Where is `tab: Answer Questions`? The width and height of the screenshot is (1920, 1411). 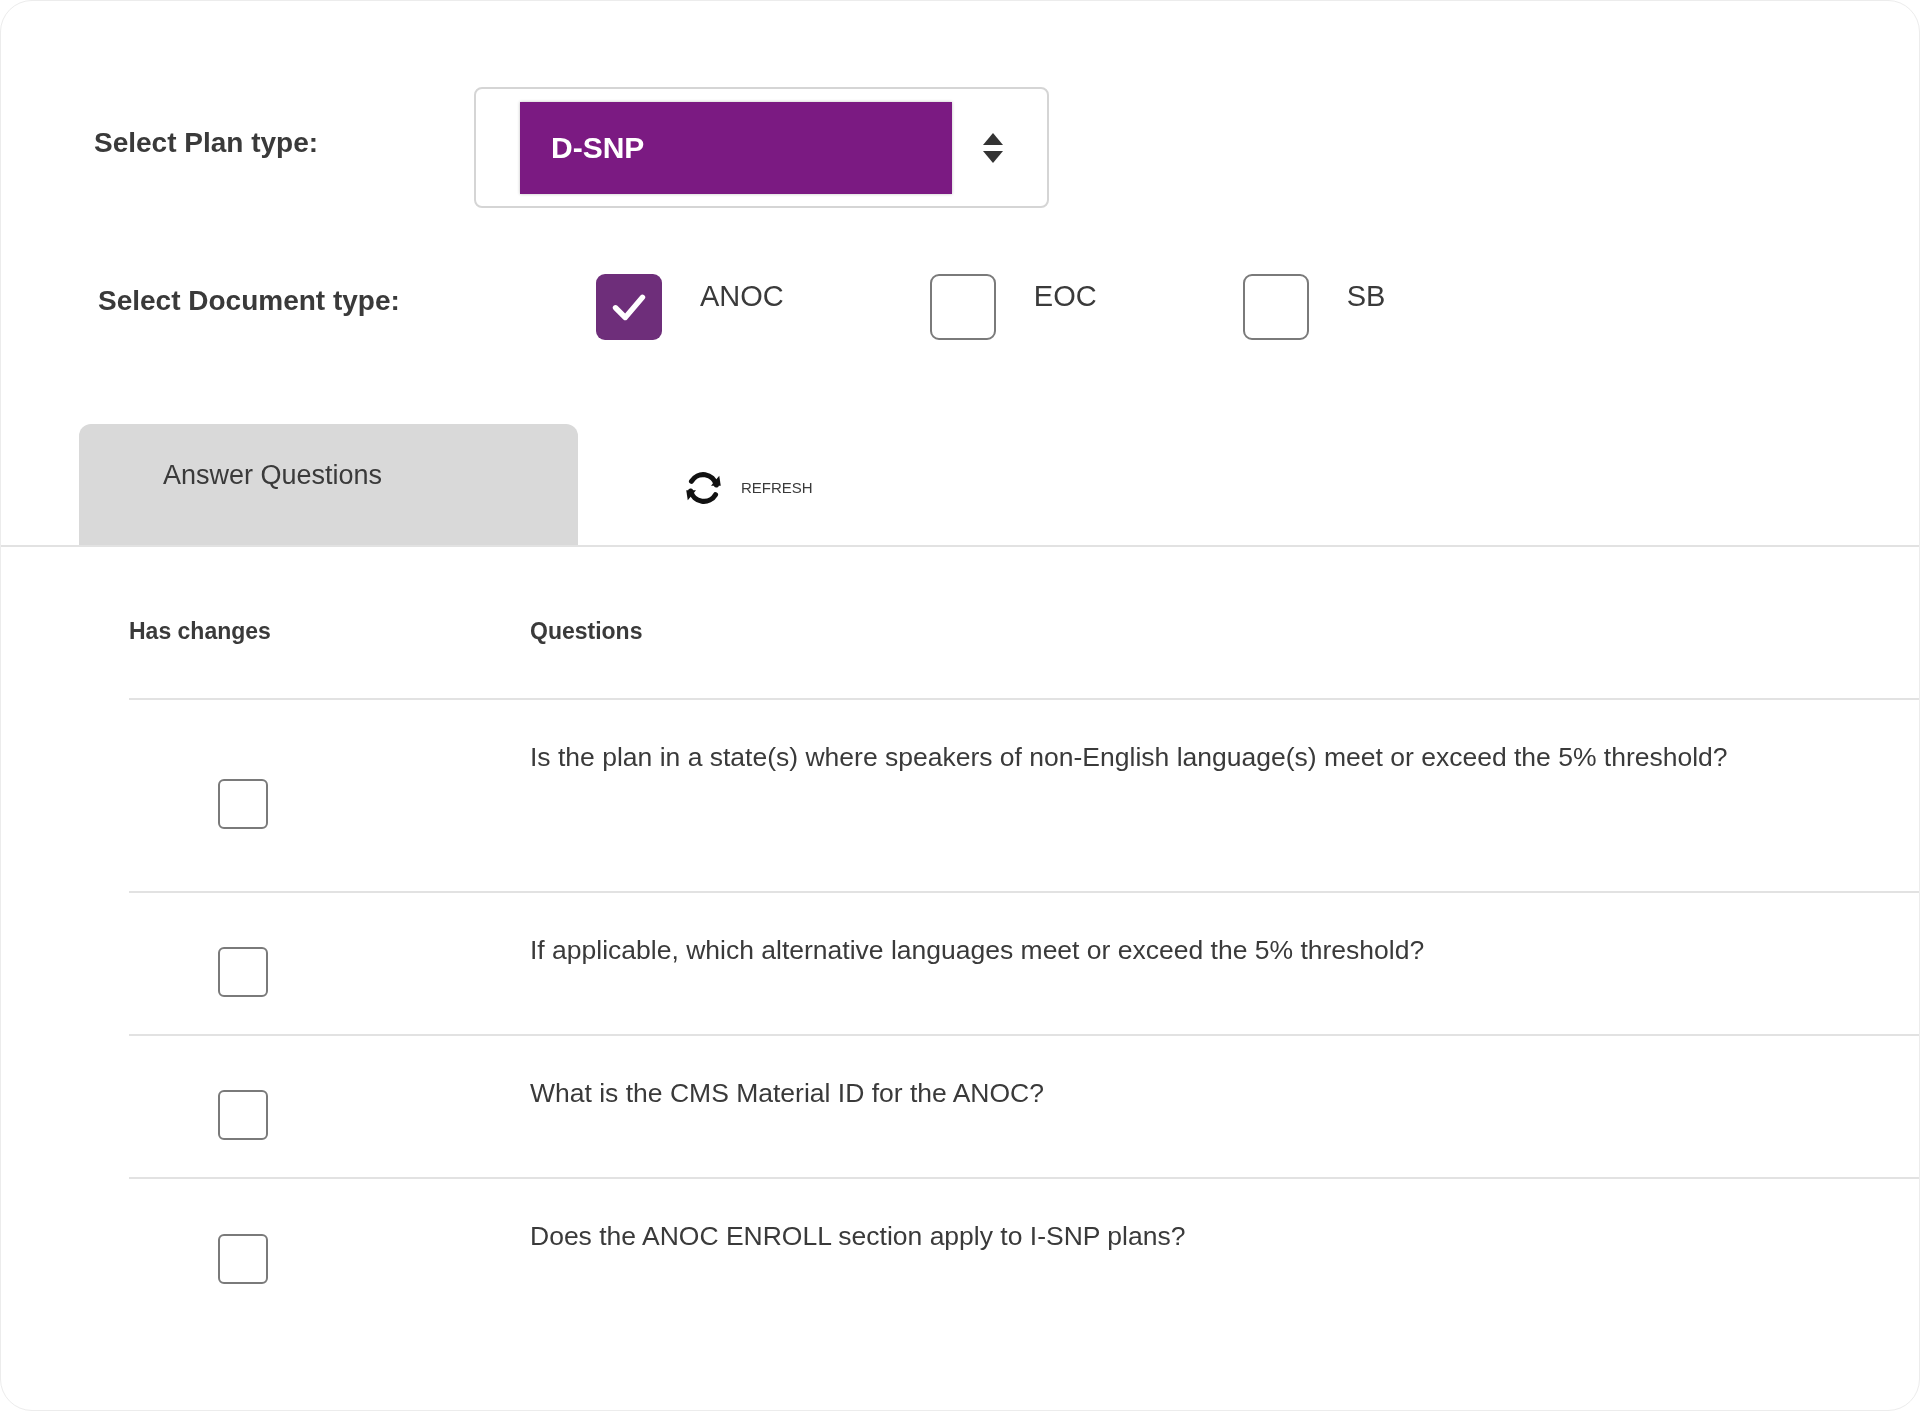
tab: Answer Questions is located at coordinates (328, 484).